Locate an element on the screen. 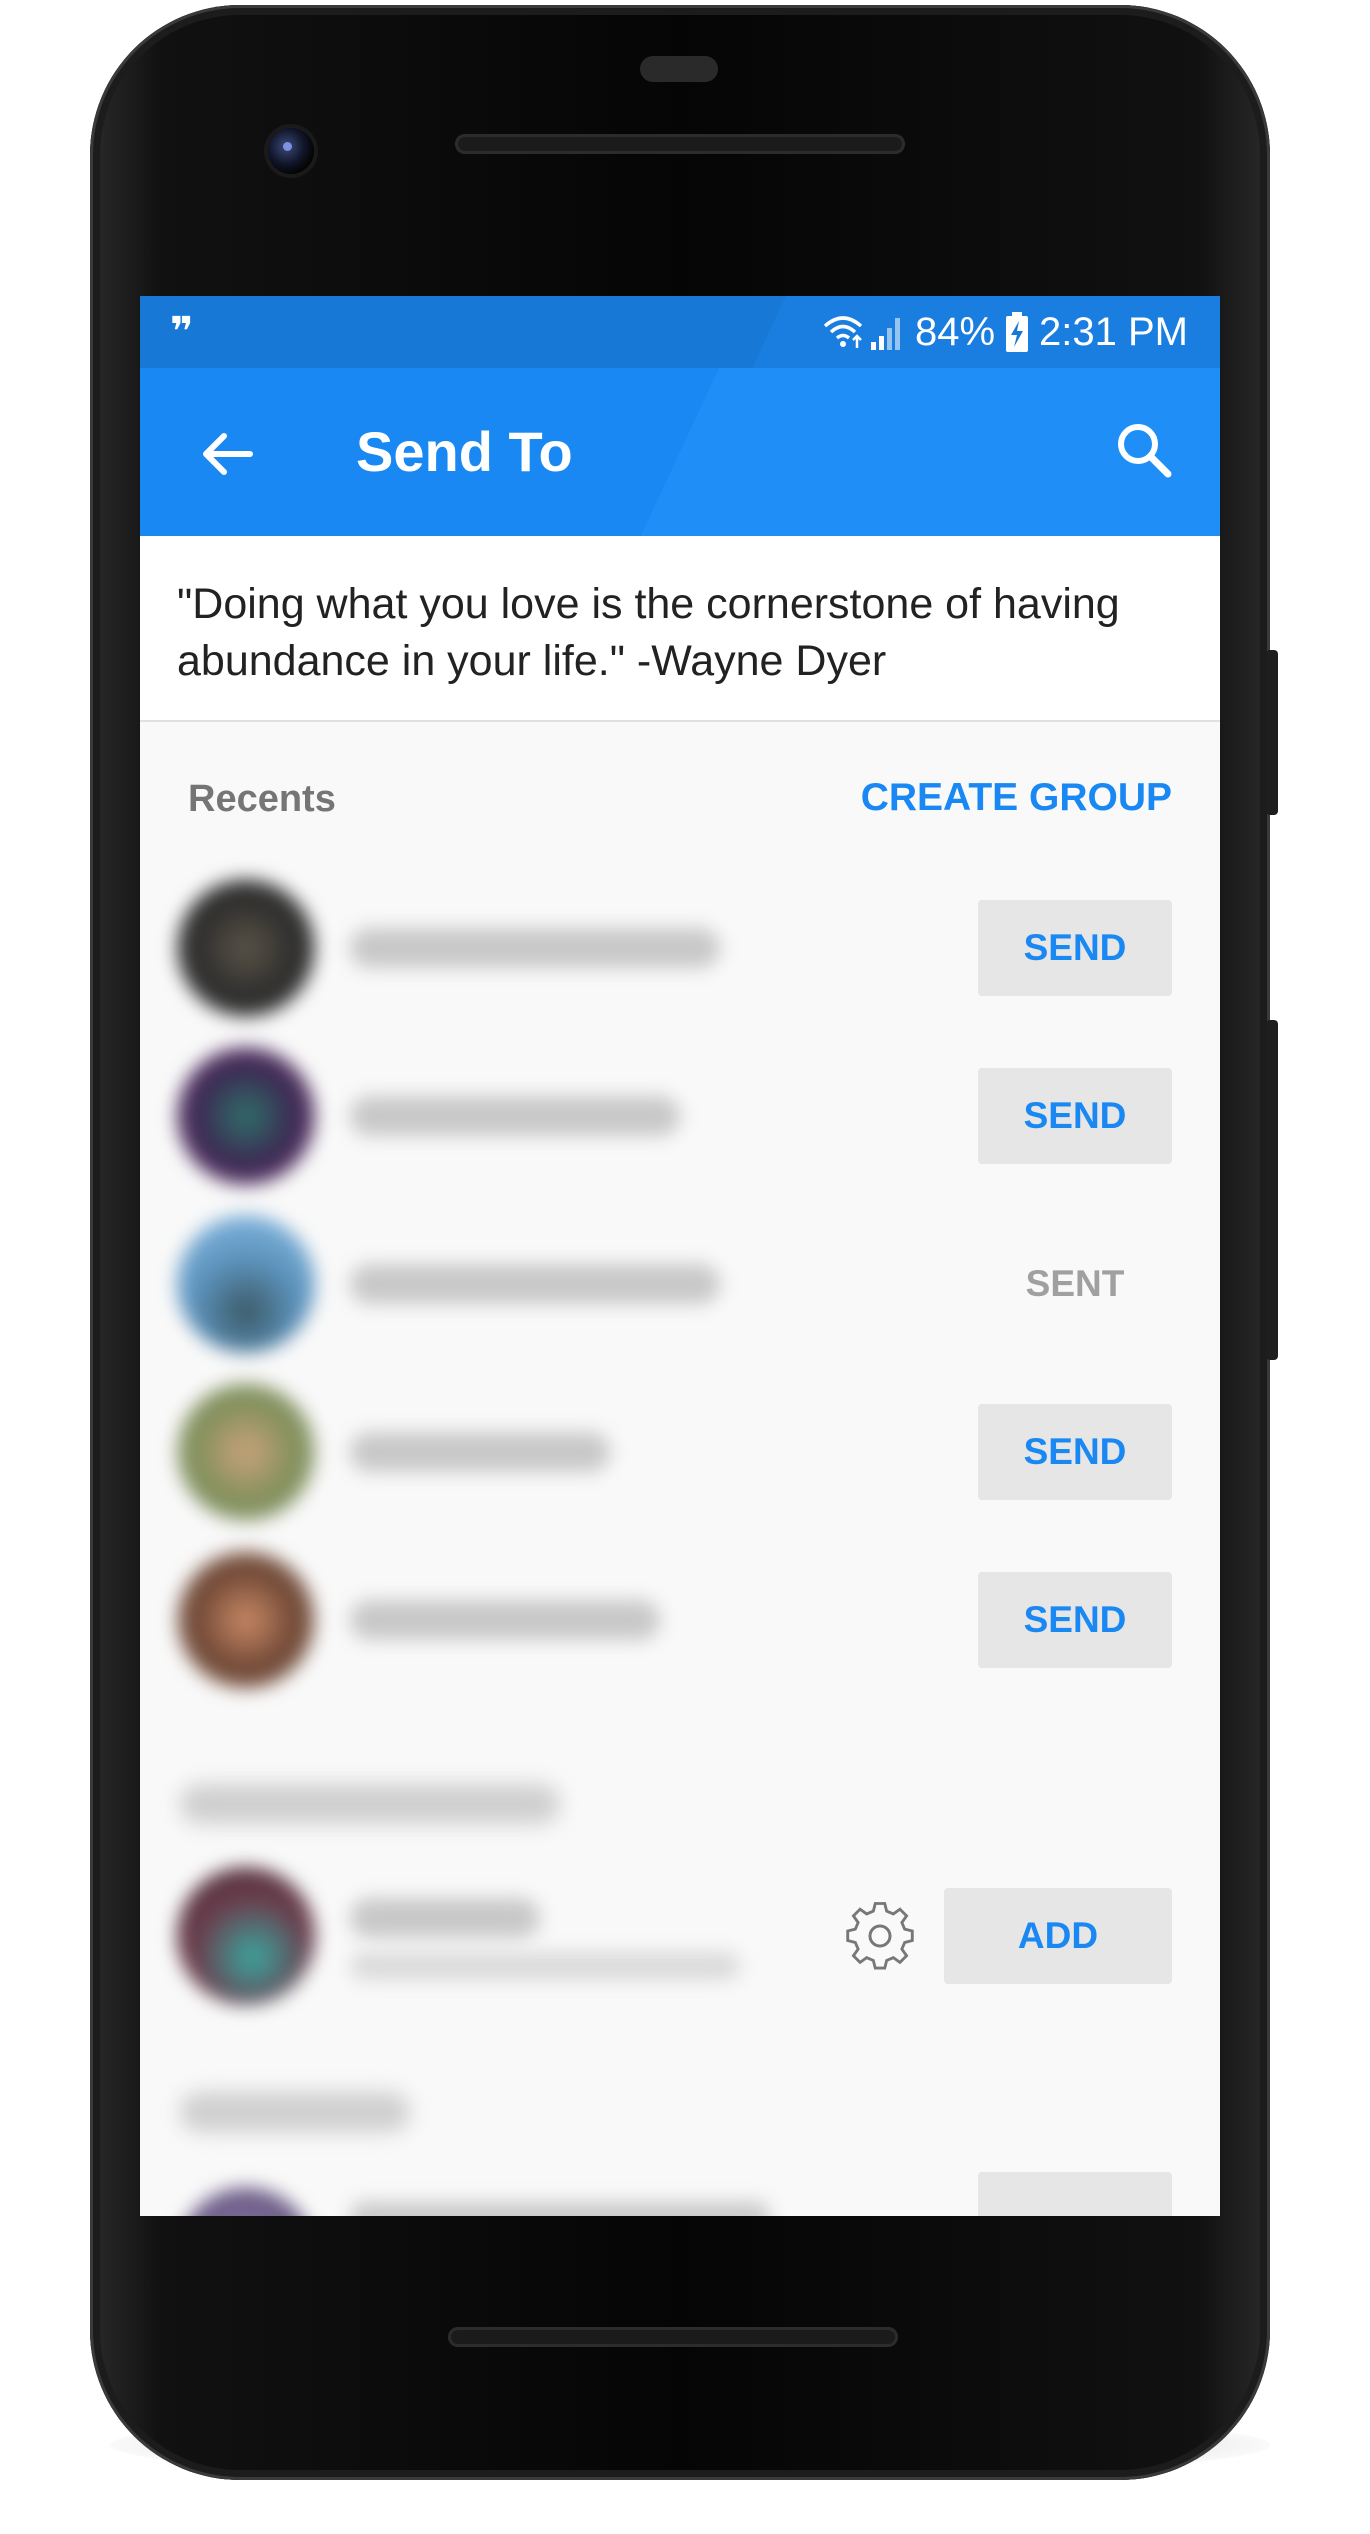 The height and width of the screenshot is (2534, 1370). clock: 2:31 PM is located at coordinates (1113, 332).